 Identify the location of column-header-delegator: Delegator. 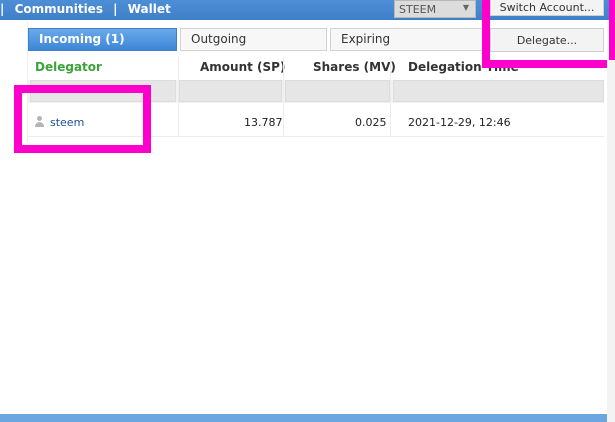
(68, 67).